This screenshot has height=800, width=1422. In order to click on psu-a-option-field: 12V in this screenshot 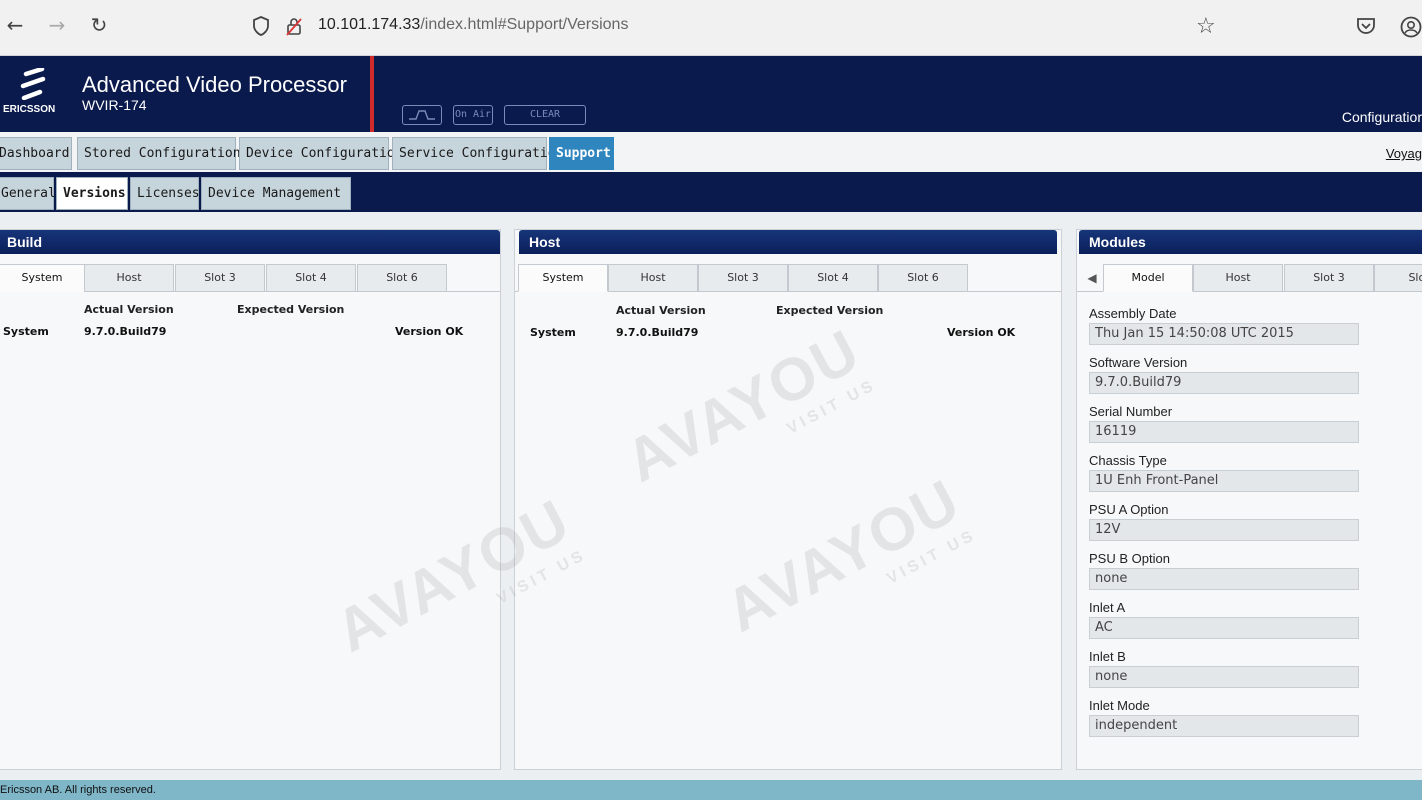, I will do `click(1224, 530)`.